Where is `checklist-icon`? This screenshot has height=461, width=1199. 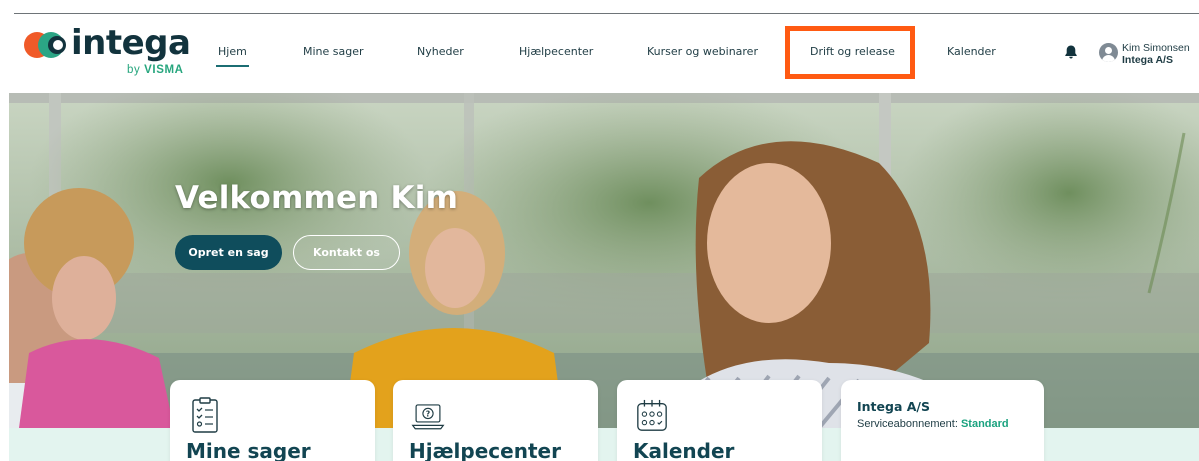 checklist-icon is located at coordinates (205, 415).